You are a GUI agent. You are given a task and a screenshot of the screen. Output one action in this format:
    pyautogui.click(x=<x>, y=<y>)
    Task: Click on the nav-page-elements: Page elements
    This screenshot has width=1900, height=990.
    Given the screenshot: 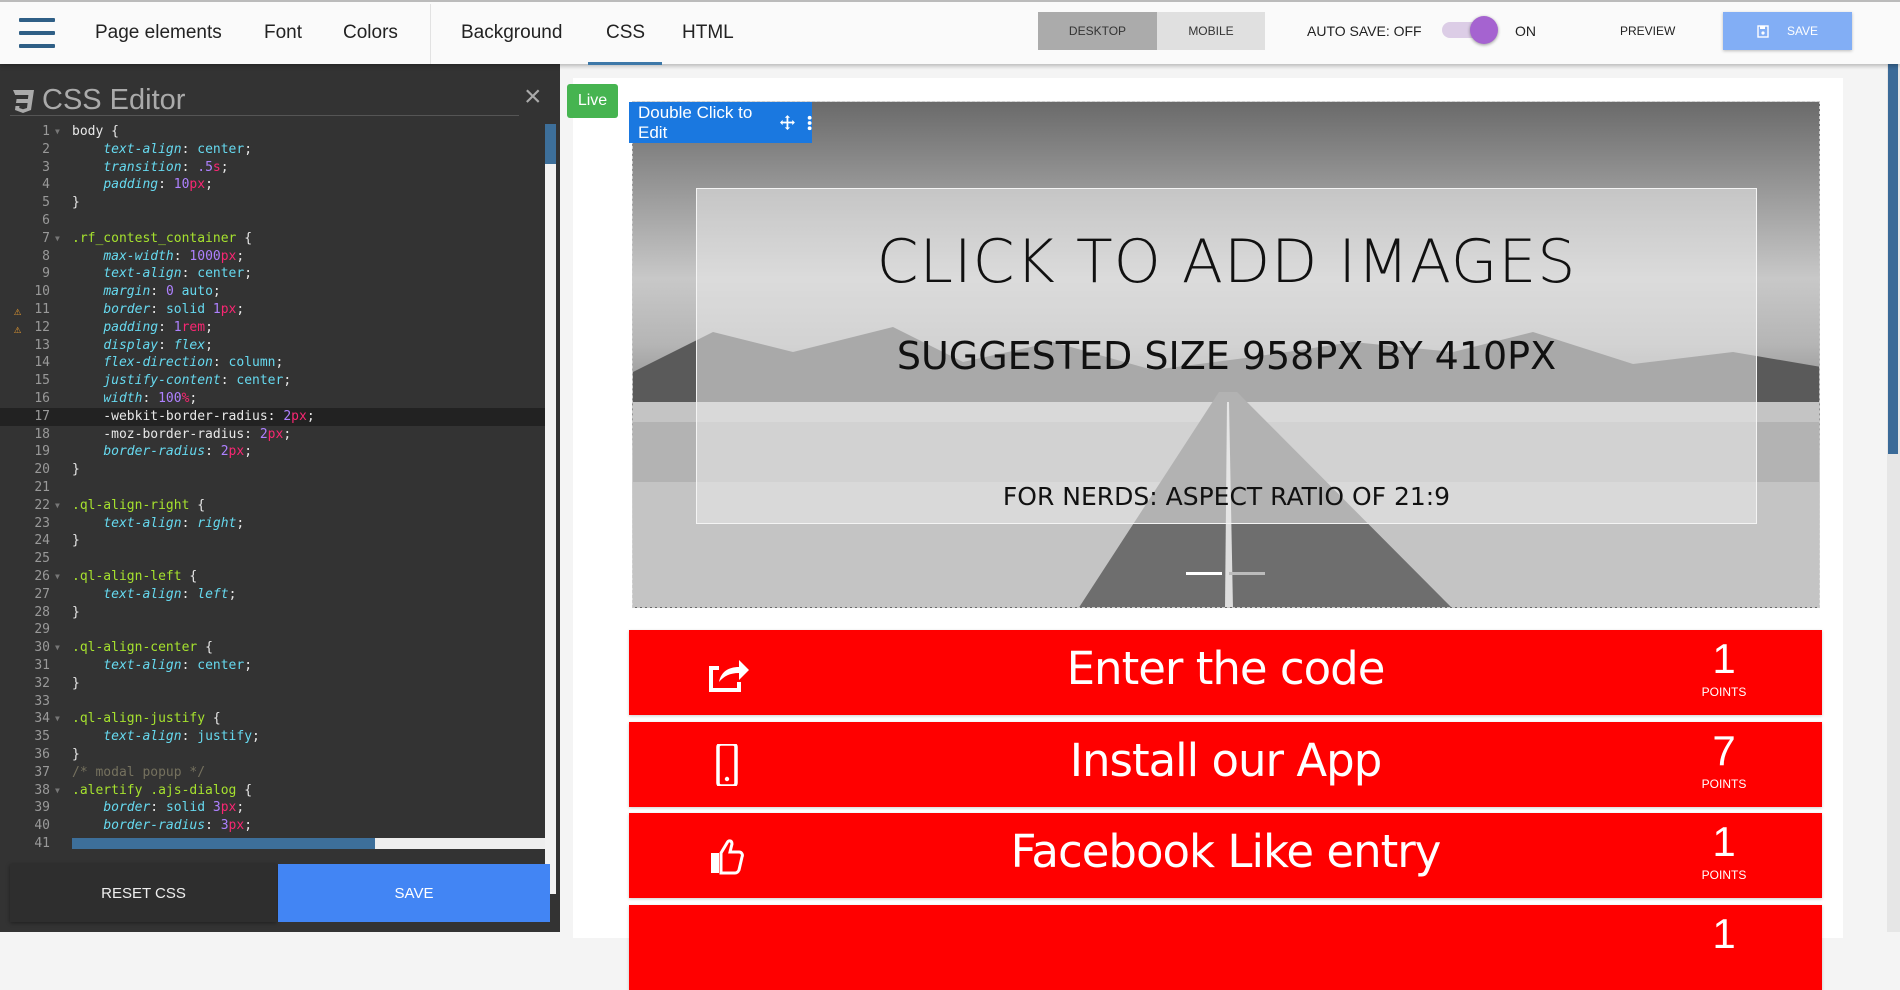 What is the action you would take?
    pyautogui.click(x=158, y=33)
    